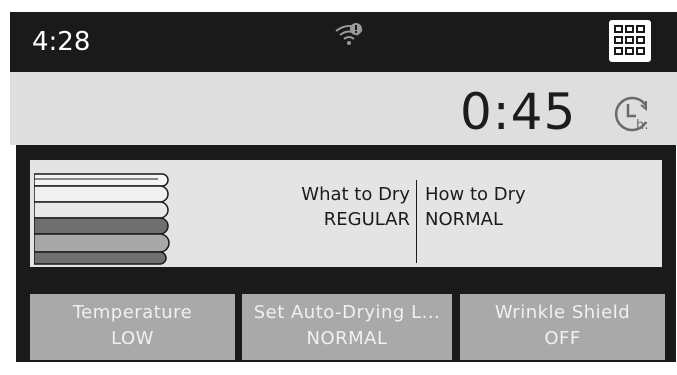 This screenshot has height=375, width=677. What do you see at coordinates (61, 42) in the screenshot?
I see `clock-time: 4:28` at bounding box center [61, 42].